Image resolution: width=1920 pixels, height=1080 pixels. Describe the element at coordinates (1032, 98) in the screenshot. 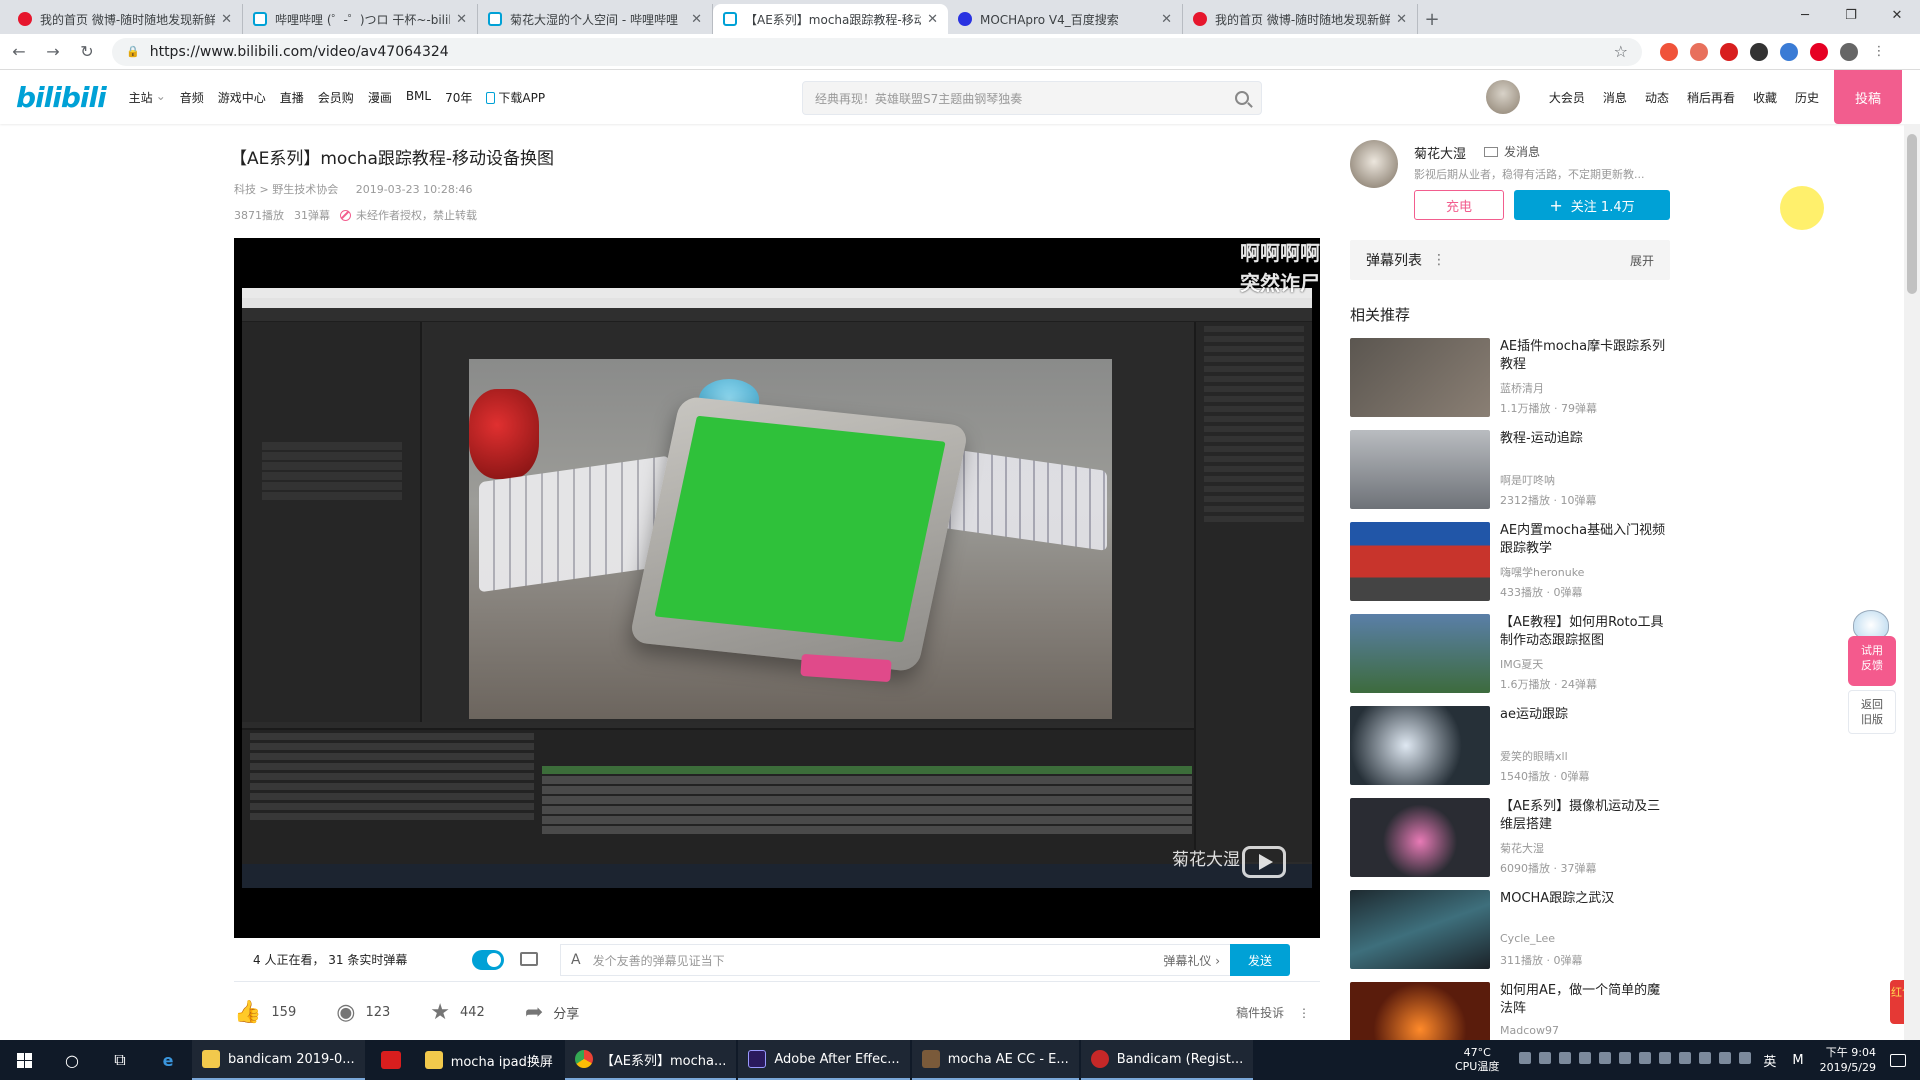

I see `search-input: 经典再现！英雄联盟S7主题曲钢琴独奏` at that location.